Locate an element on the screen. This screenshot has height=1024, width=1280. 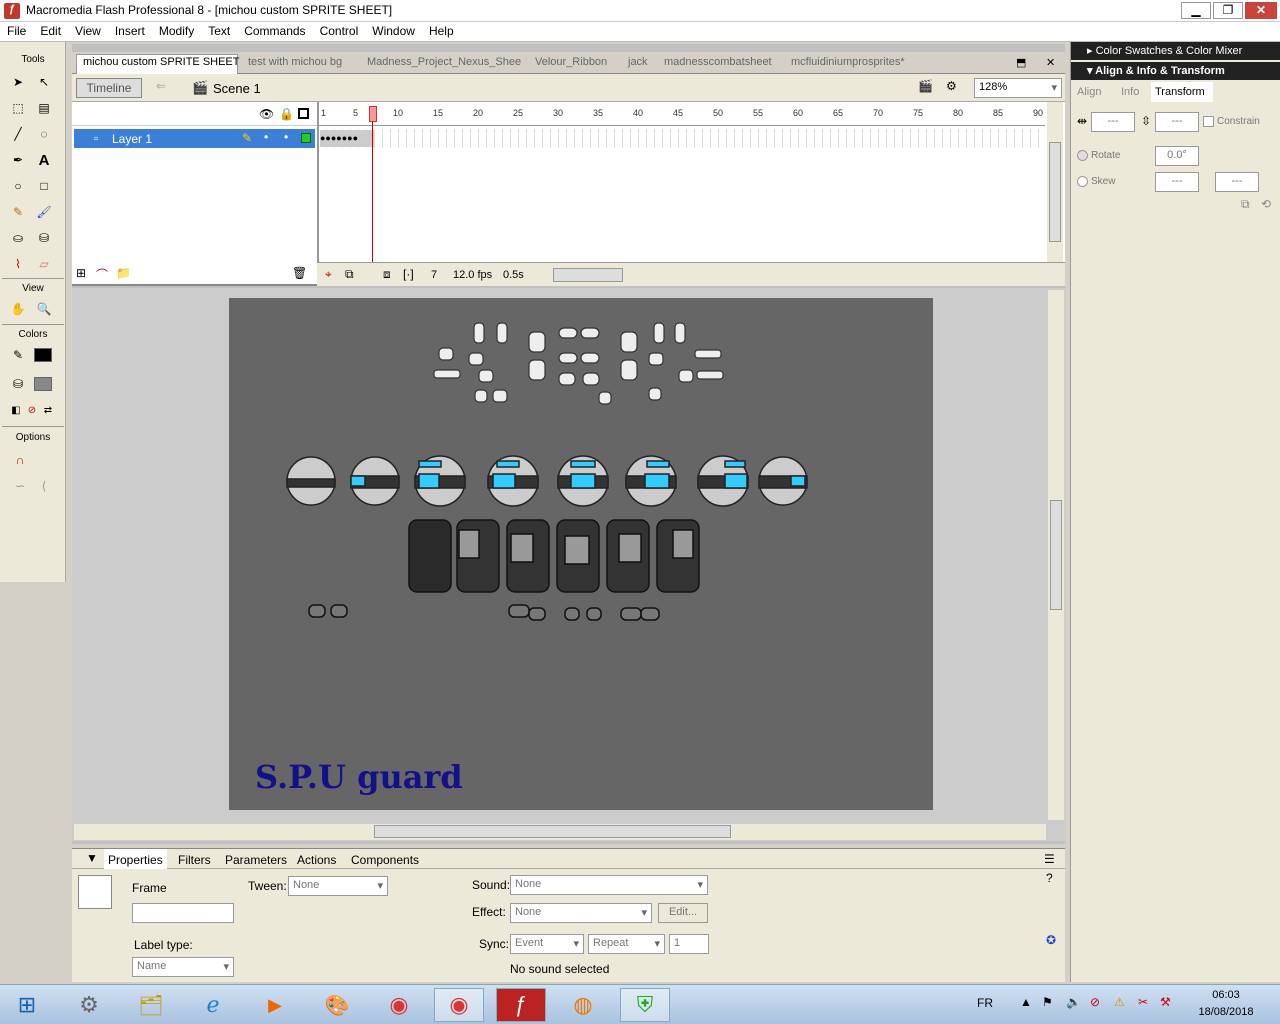
oval-tool-icon: ○ is located at coordinates (18, 186).